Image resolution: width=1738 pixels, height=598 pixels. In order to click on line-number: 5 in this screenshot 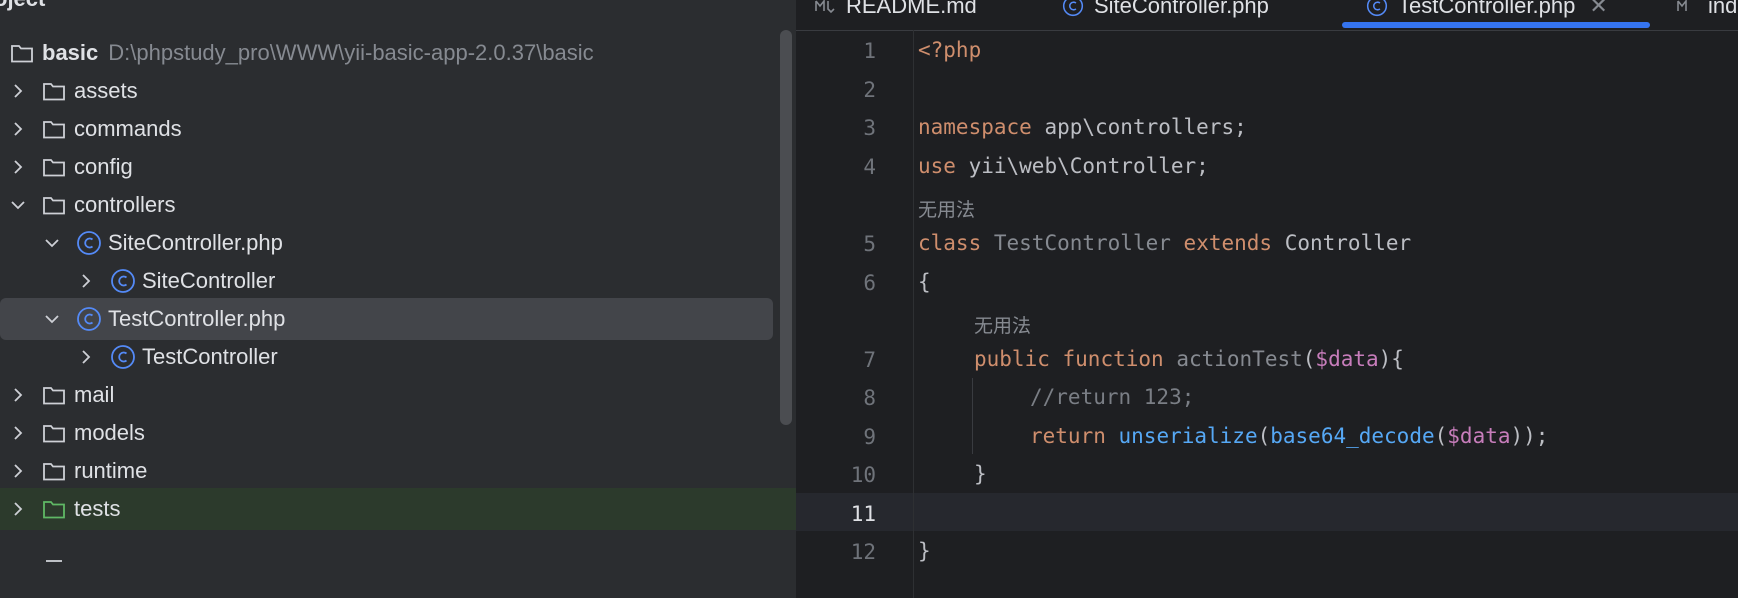, I will do `click(869, 244)`.